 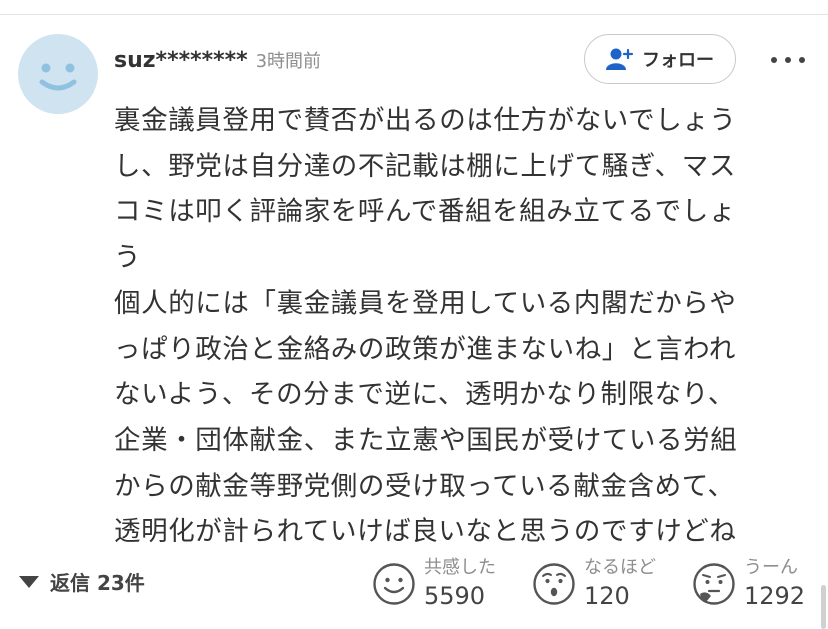 What do you see at coordinates (425, 120) in the screenshot?
I see `comment-line: 裏金議員登用で賛否が出るのは仕方がないでしょう` at bounding box center [425, 120].